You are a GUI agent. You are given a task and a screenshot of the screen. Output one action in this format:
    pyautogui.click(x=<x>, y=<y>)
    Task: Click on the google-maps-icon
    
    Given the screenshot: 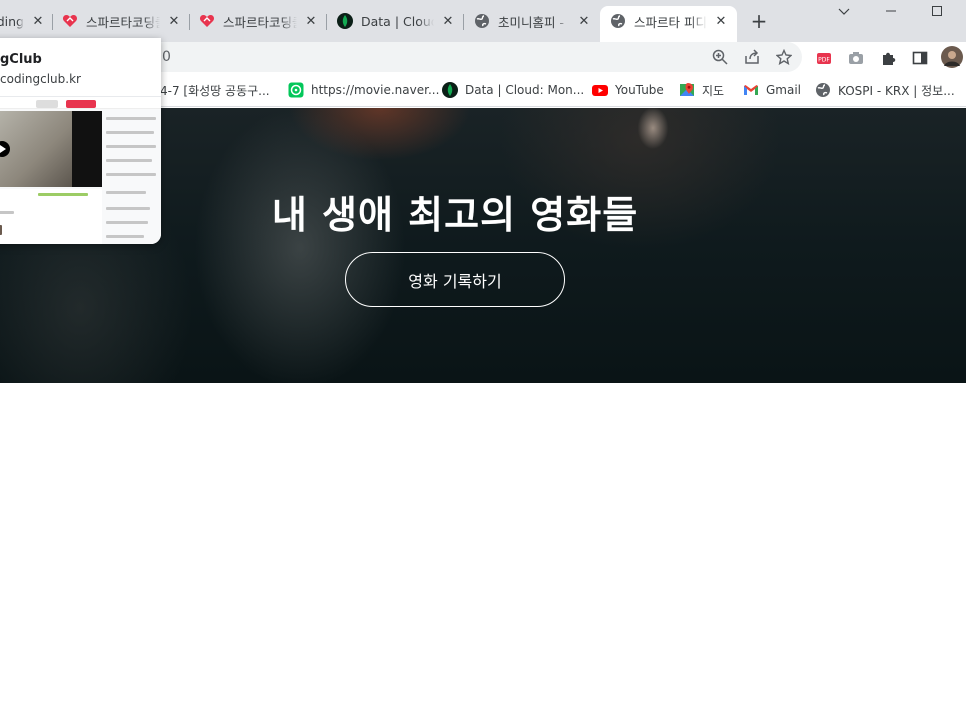 What is the action you would take?
    pyautogui.click(x=687, y=90)
    